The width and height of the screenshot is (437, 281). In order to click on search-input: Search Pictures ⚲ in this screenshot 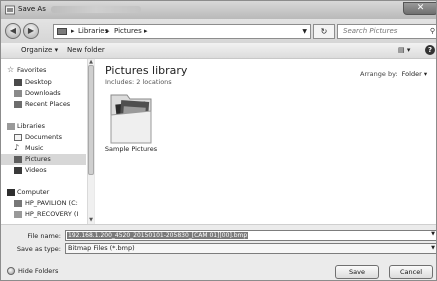, I will do `click(386, 31)`.